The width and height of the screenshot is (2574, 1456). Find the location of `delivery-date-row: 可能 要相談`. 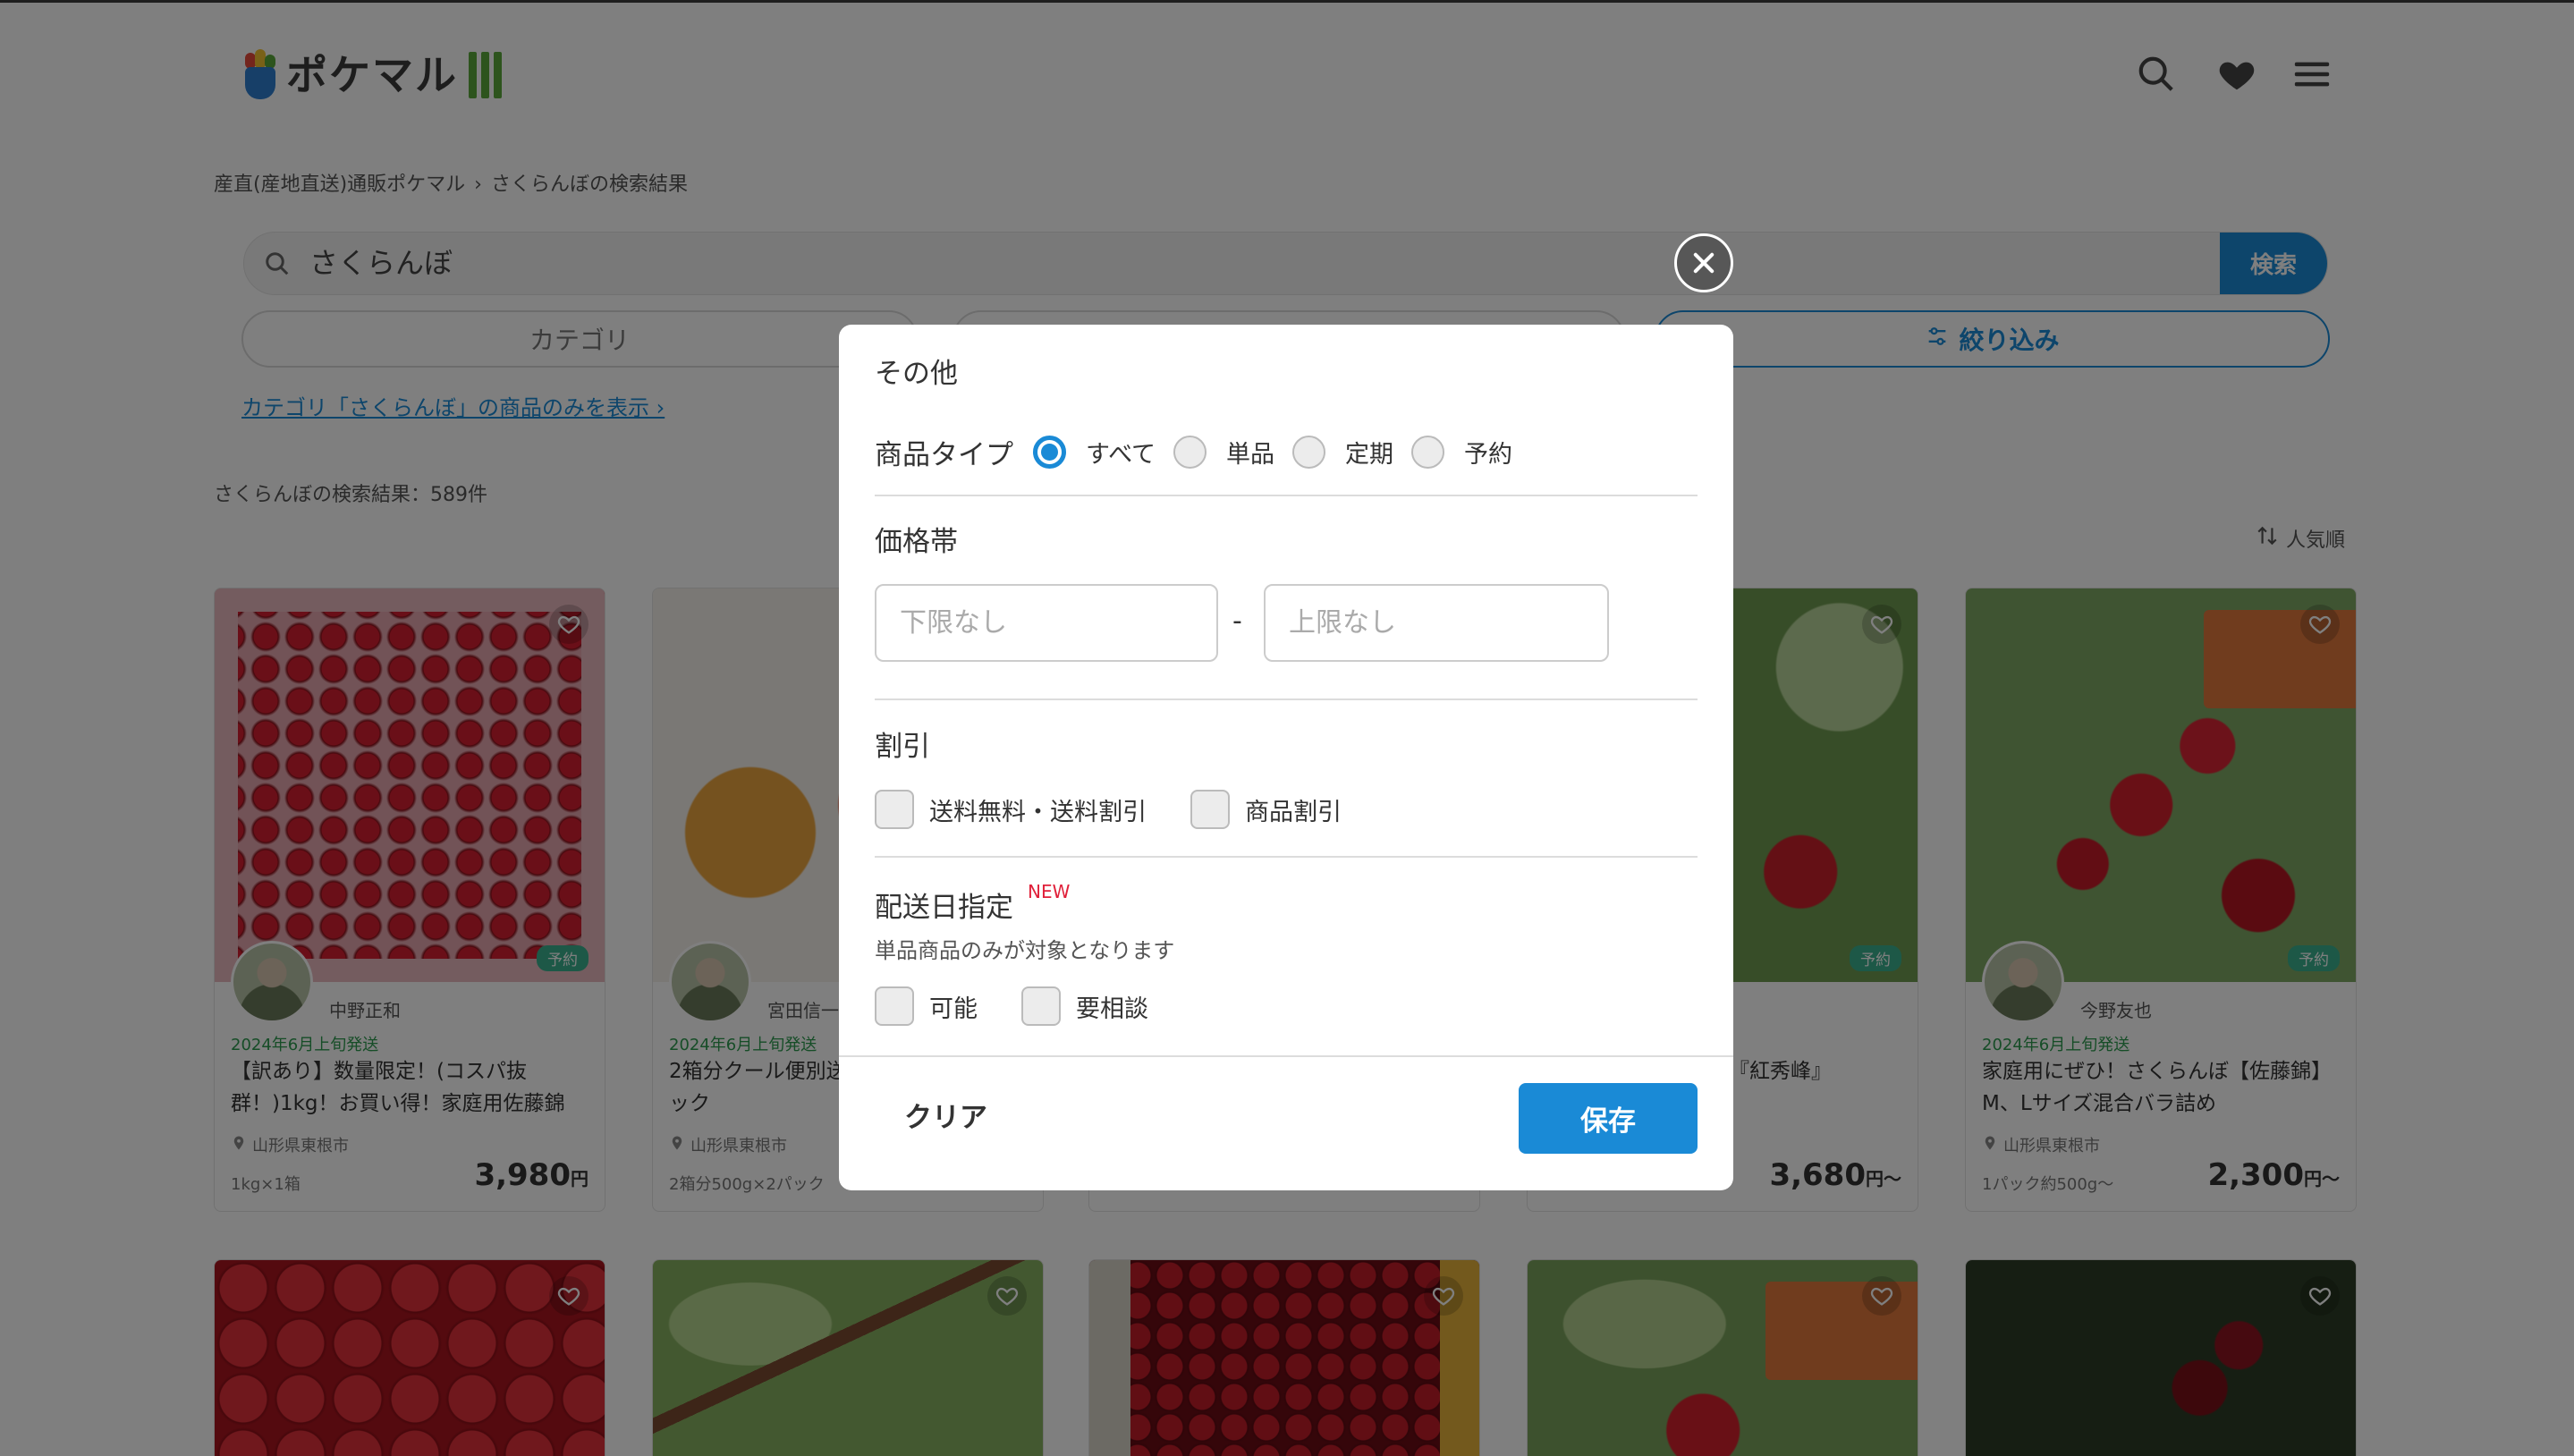

delivery-date-row: 可能 要相談 is located at coordinates (1033, 1006).